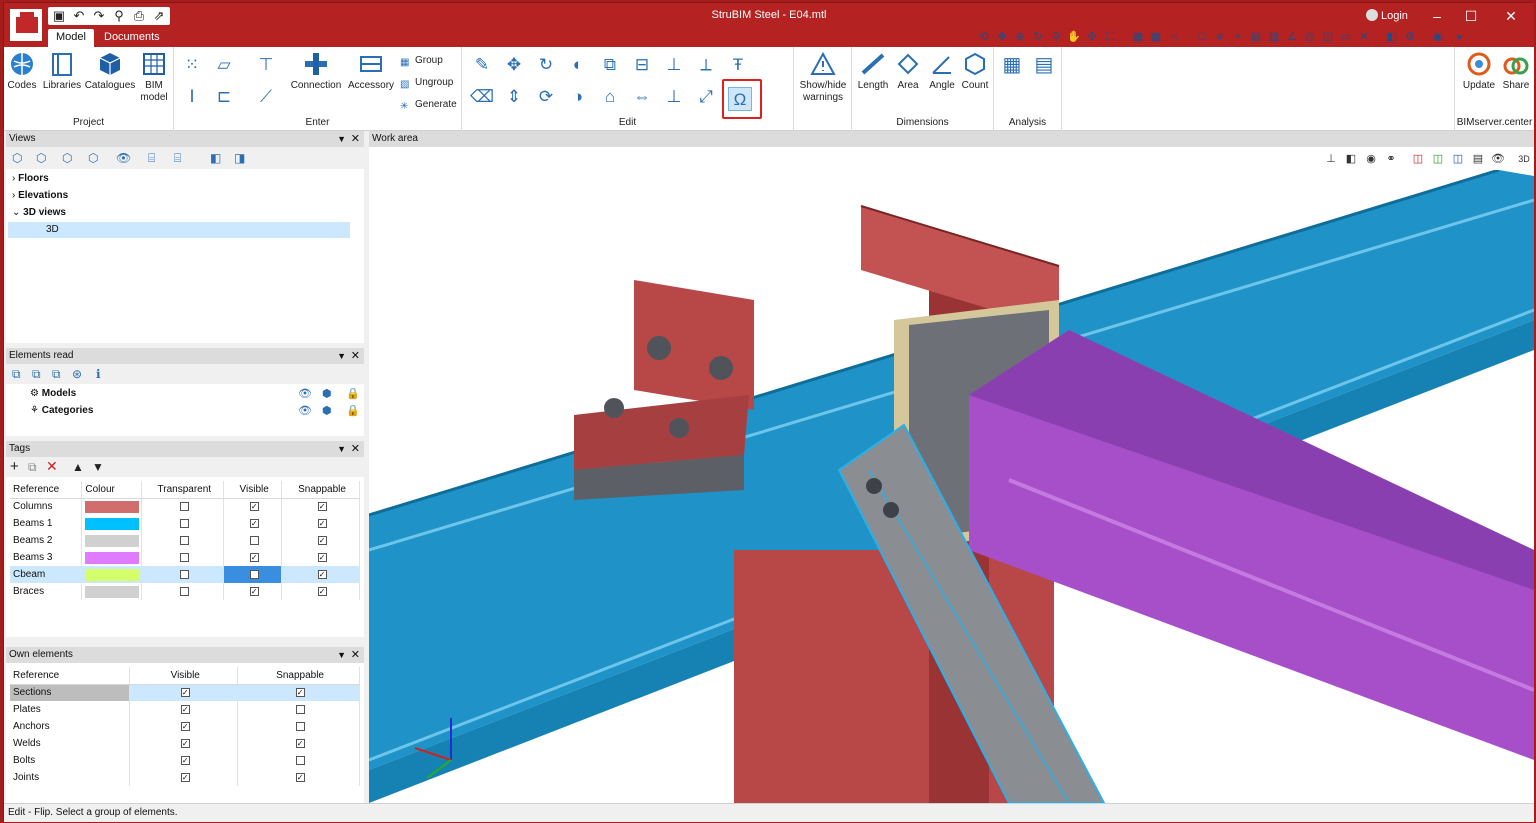 The height and width of the screenshot is (823, 1536). I want to click on table-row: Braces ✓ ✓, so click(185, 591).